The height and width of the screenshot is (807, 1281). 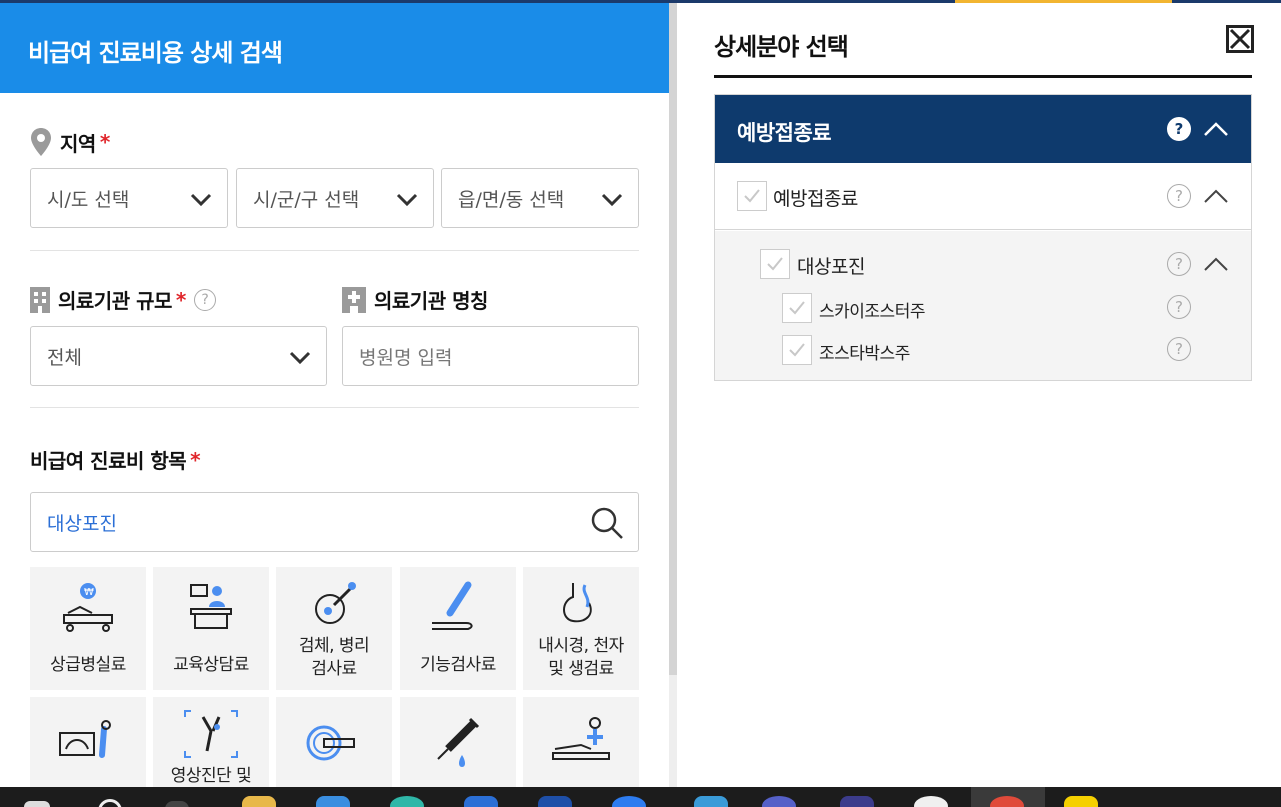 I want to click on tile-label: 및 생검료, so click(x=581, y=669).